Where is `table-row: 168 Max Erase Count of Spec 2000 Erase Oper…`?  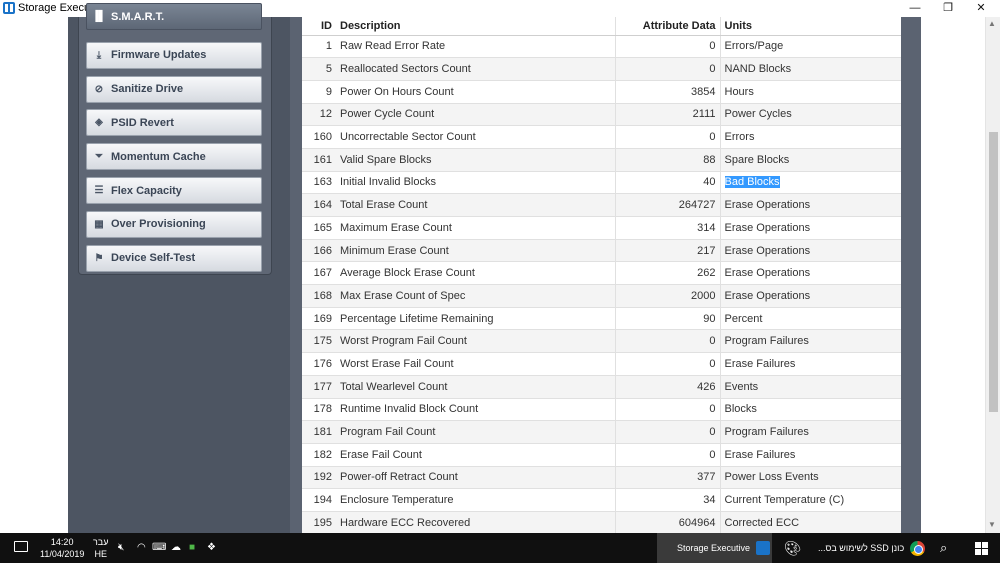 table-row: 168 Max Erase Count of Spec 2000 Erase Oper… is located at coordinates (601, 296).